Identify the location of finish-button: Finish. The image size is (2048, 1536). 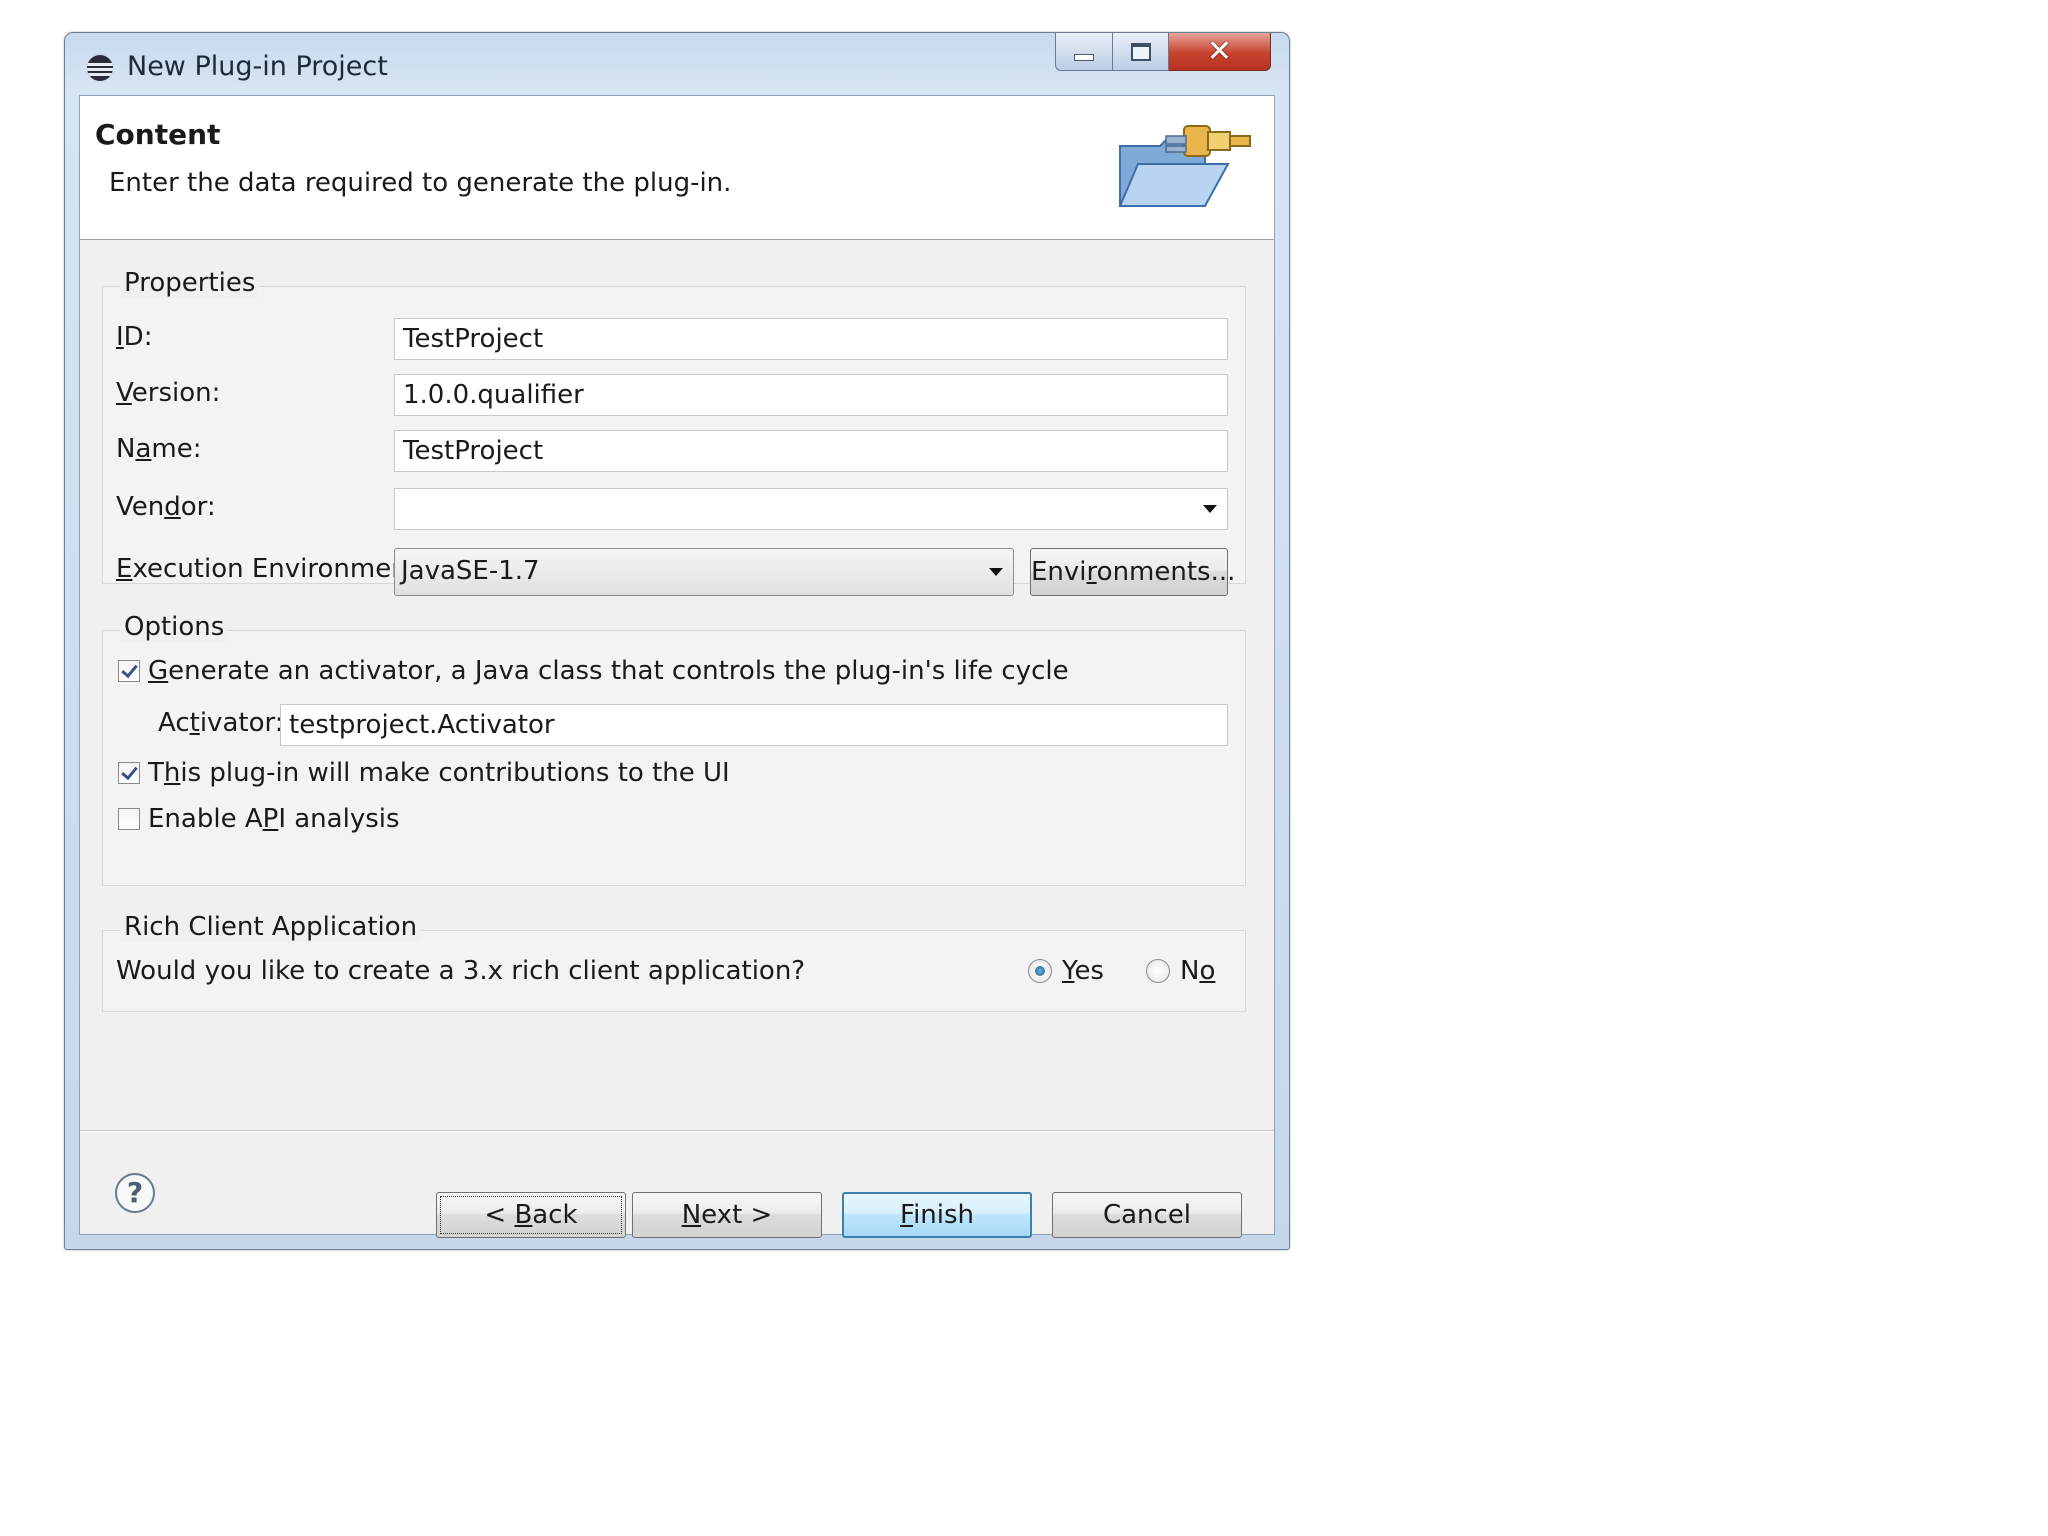
(937, 1215).